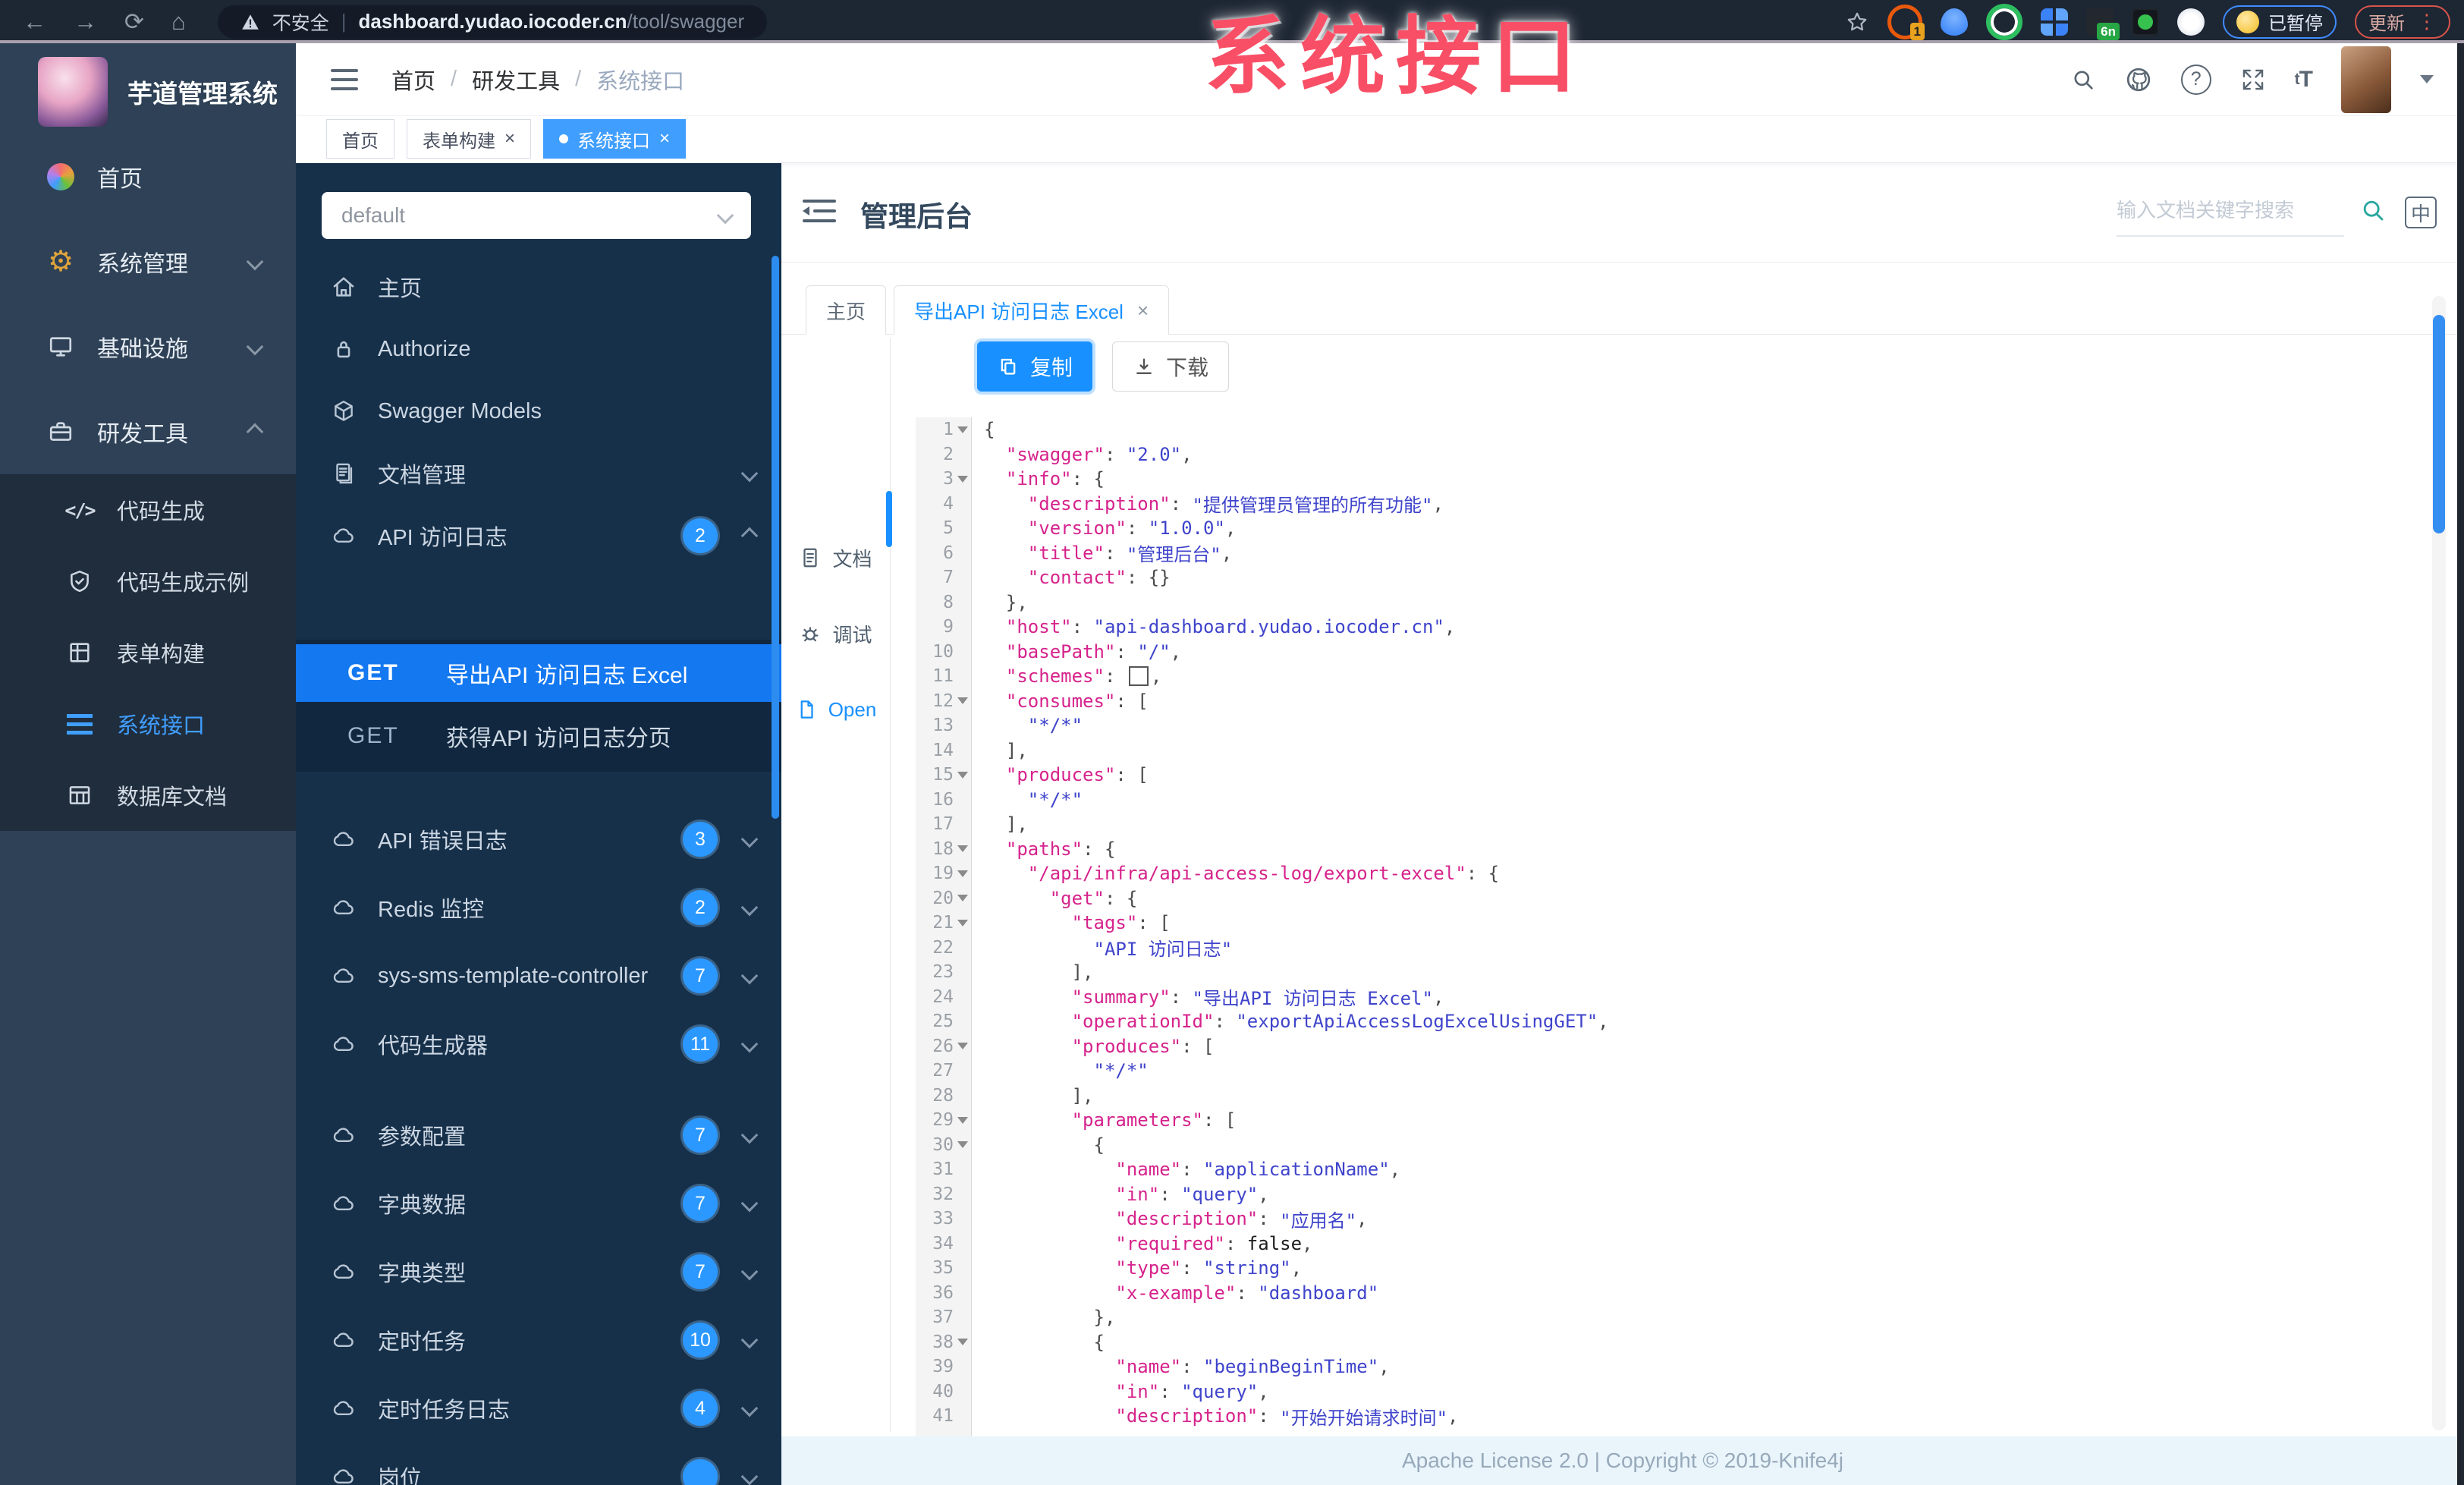  Describe the element at coordinates (835, 634) in the screenshot. I see `doc-menu-debug: 调试` at that location.